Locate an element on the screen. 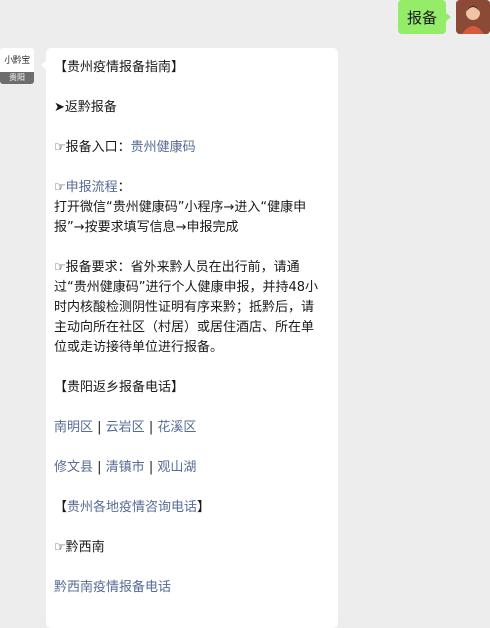 The width and height of the screenshot is (490, 628). district-link: 清镇市 is located at coordinates (125, 467).